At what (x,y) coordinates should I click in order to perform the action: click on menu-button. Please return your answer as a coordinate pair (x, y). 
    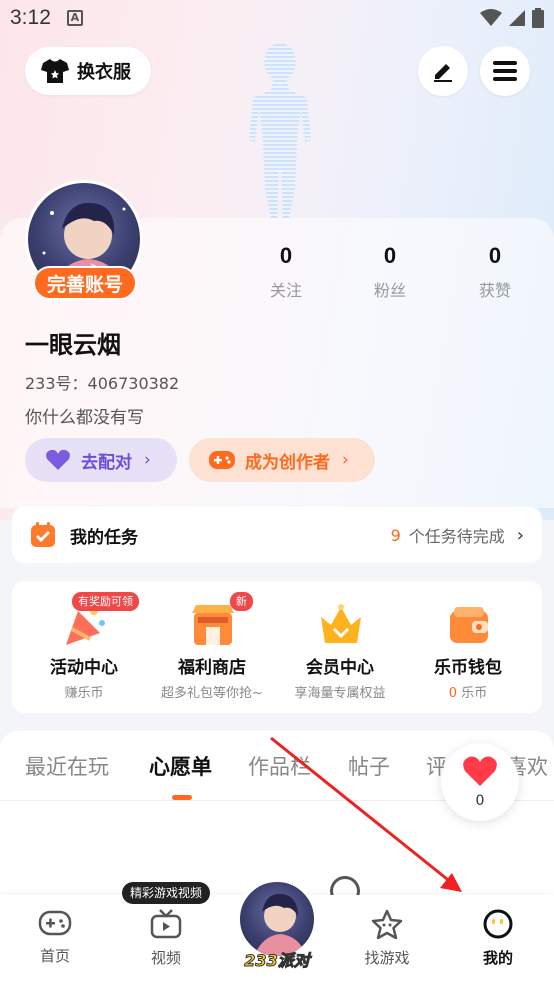
    Looking at the image, I should click on (505, 71).